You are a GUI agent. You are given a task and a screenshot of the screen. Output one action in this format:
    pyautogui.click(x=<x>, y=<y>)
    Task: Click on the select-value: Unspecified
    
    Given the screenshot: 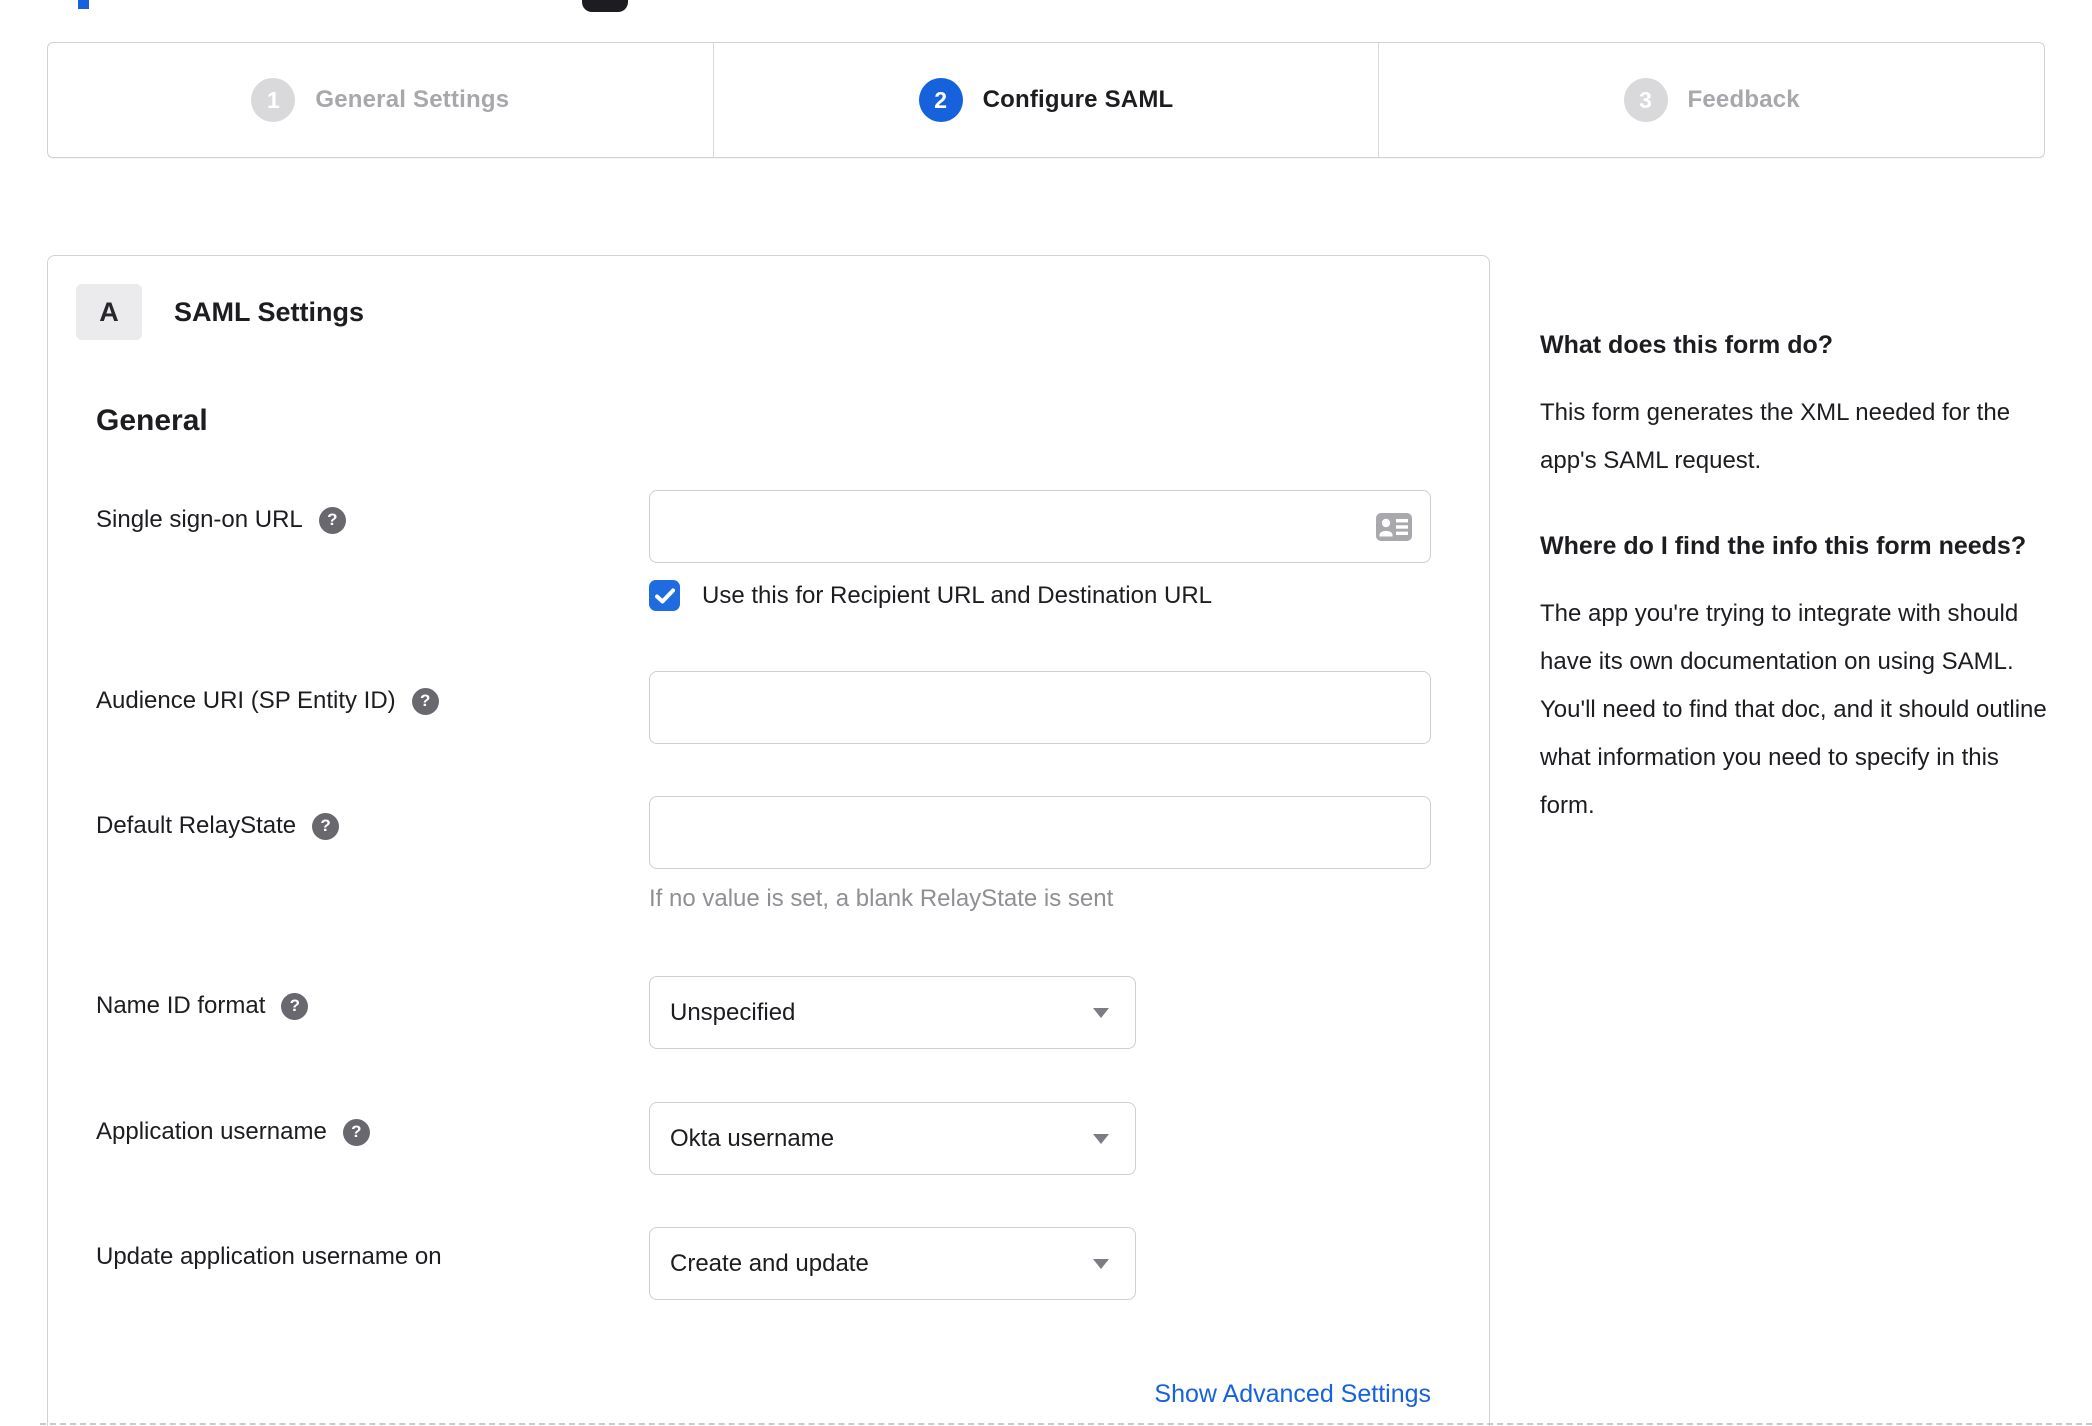 What is the action you would take?
    pyautogui.click(x=733, y=1012)
    